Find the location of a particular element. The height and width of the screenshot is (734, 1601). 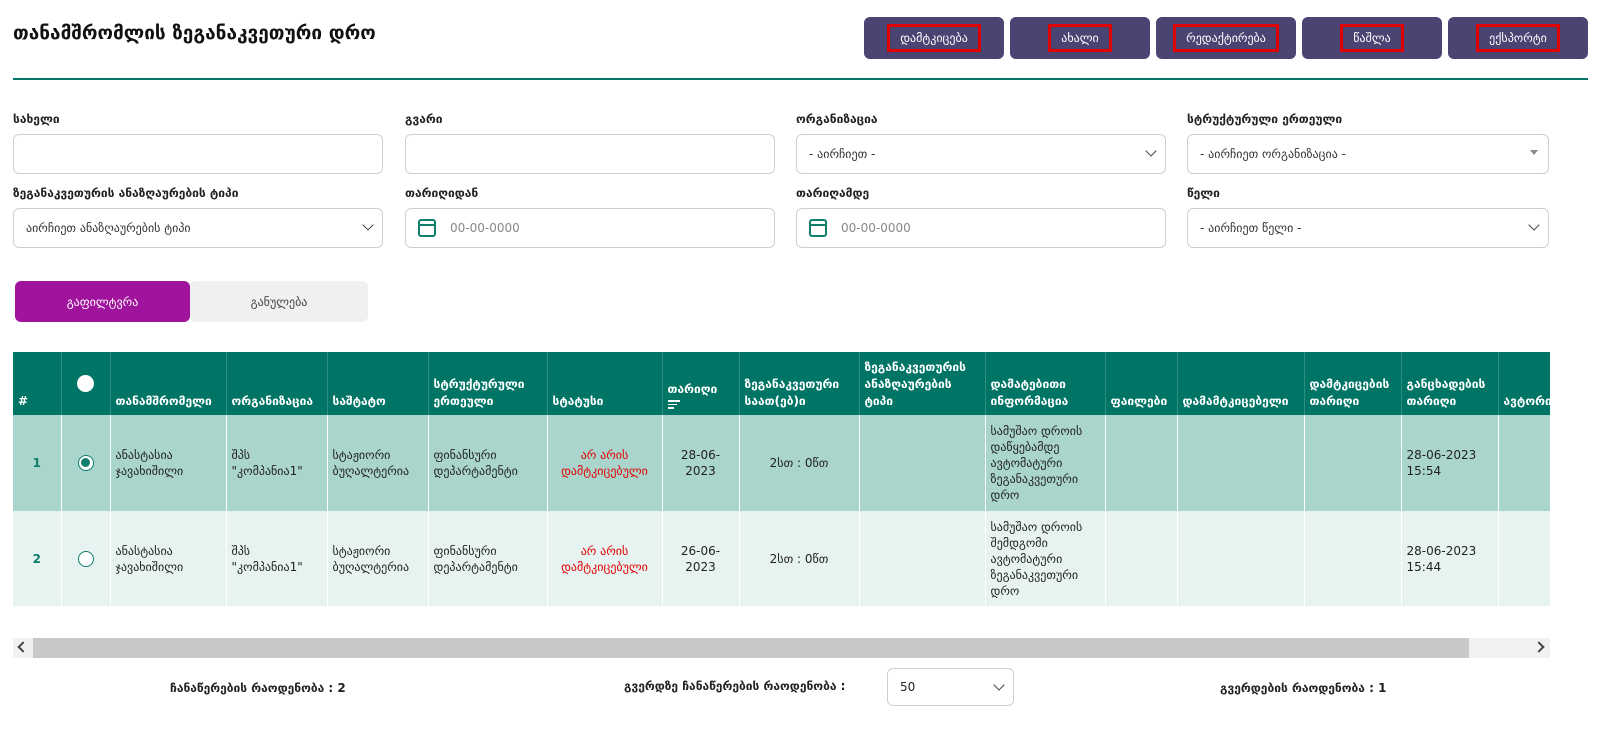

scroll-right-icon is located at coordinates (1539, 647).